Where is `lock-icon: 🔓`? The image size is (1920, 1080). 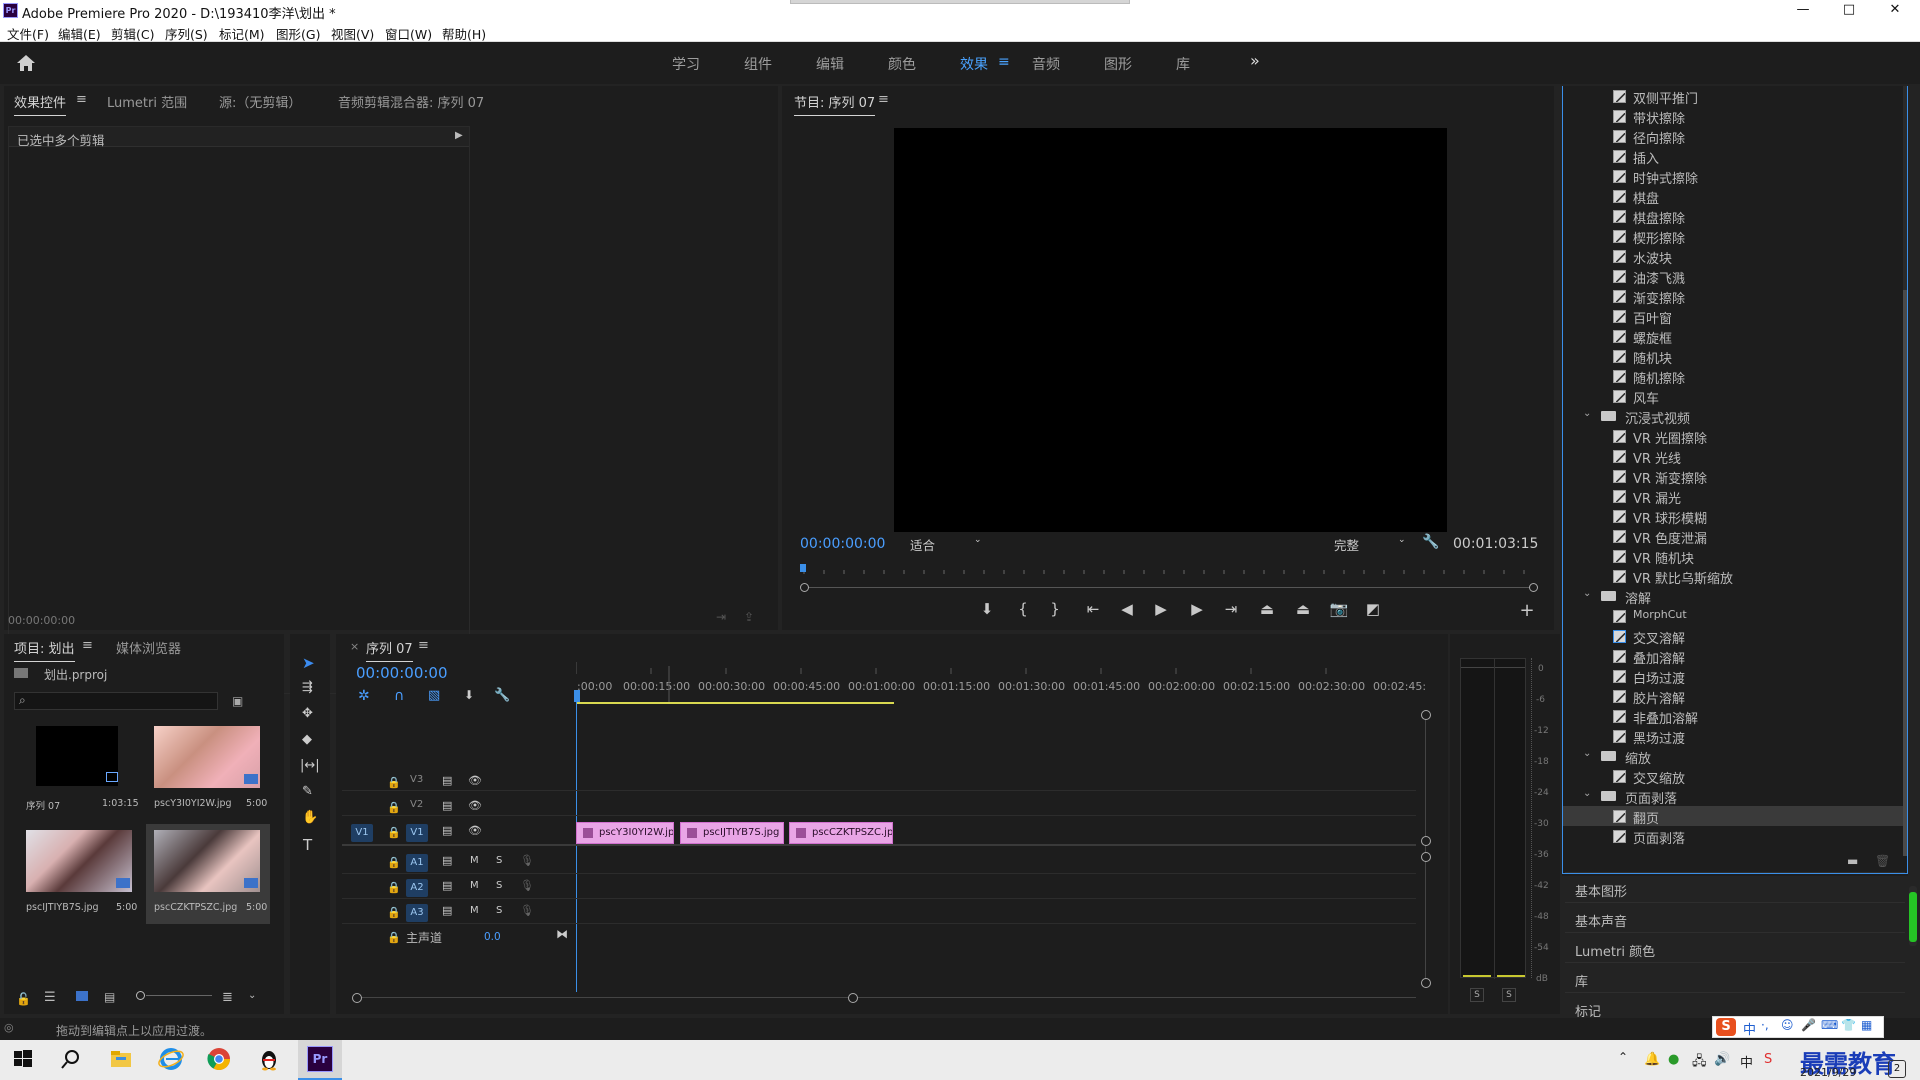
lock-icon: 🔓 is located at coordinates (23, 999).